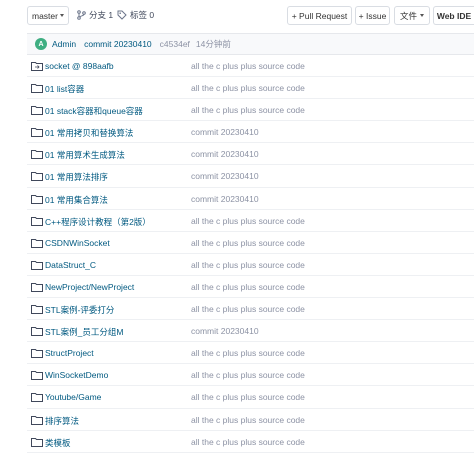 The height and width of the screenshot is (455, 474). Describe the element at coordinates (81, 15) in the screenshot. I see `branch-icon` at that location.